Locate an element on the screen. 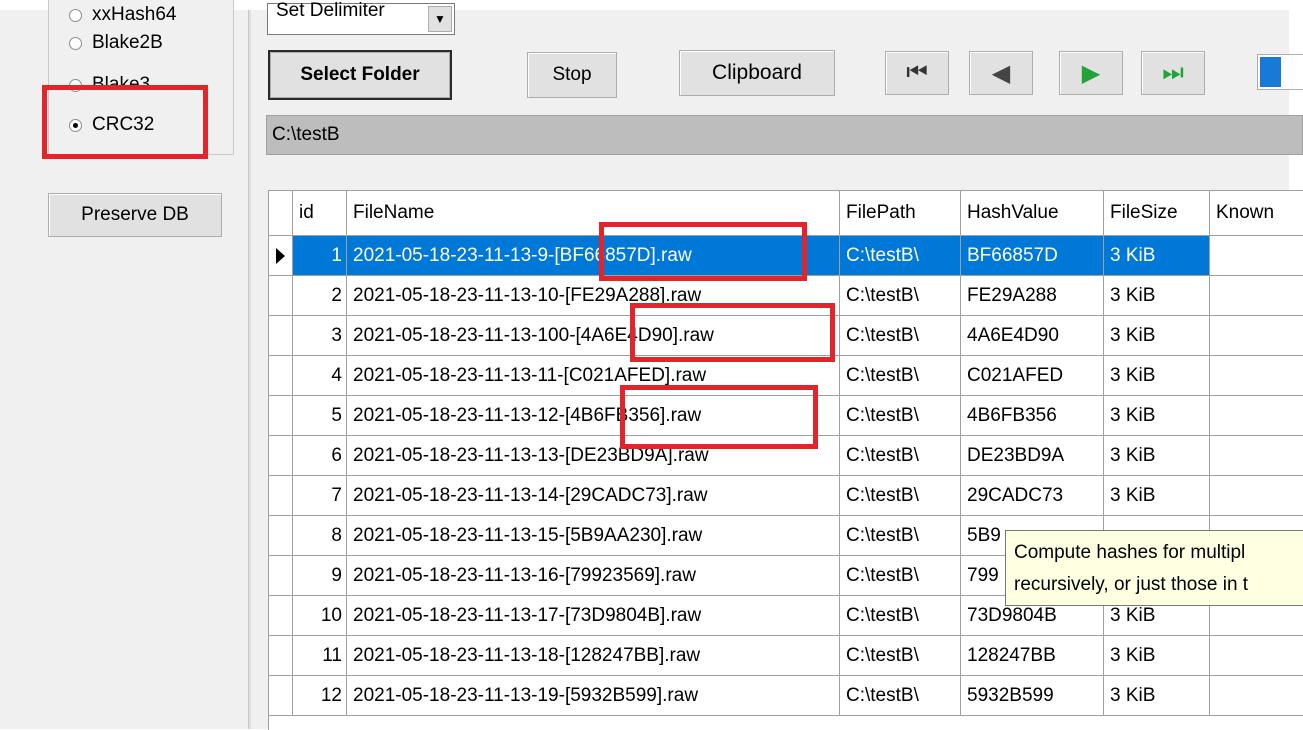 Image resolution: width=1303 pixels, height=730 pixels. cell-hashvalue: 29CADC73 is located at coordinates (1032, 495).